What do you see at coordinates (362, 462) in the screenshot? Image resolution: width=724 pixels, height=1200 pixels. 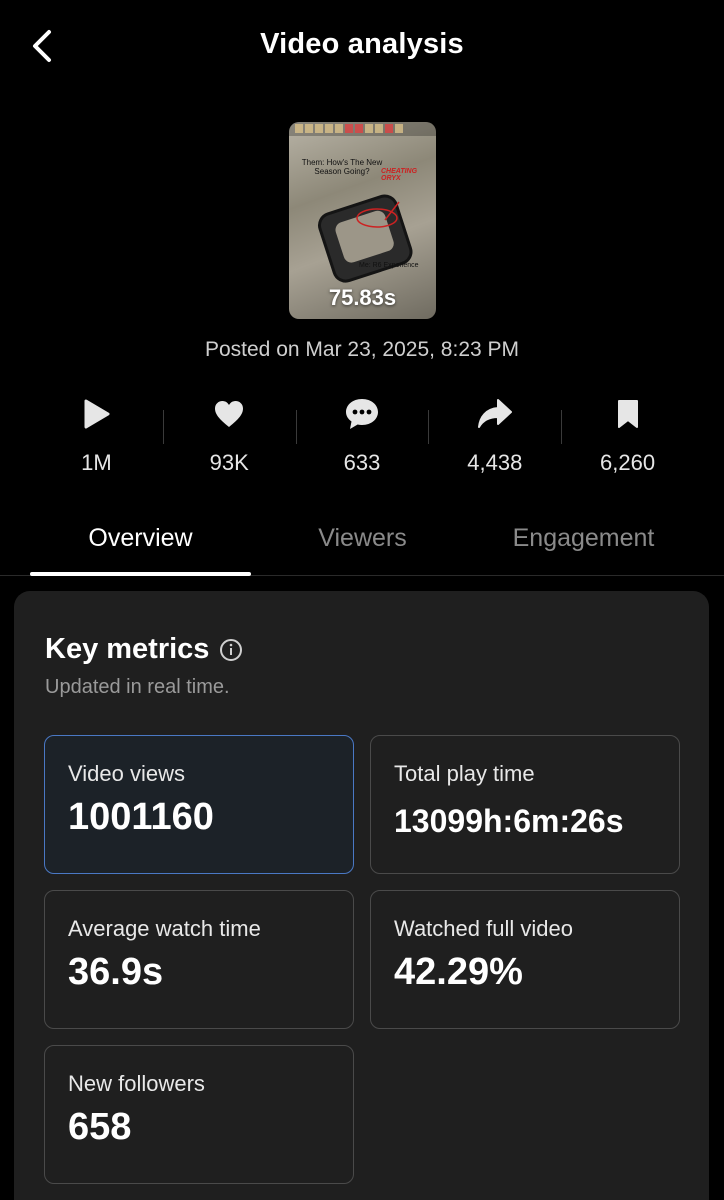 I see `stat-value: 633` at bounding box center [362, 462].